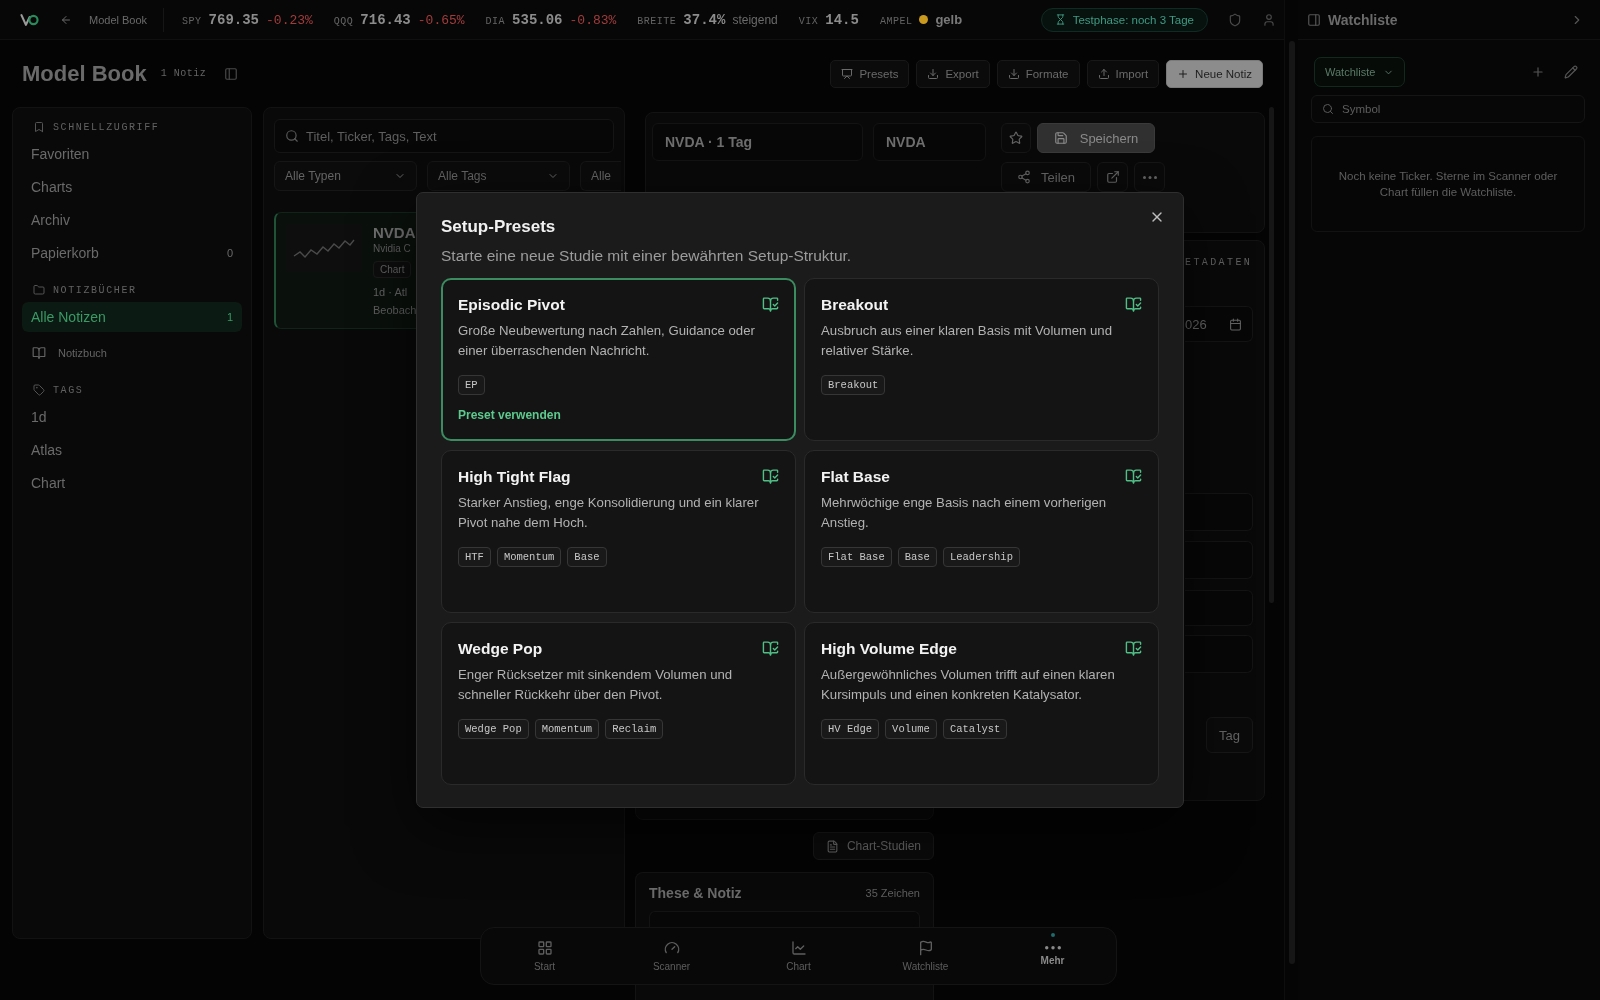  What do you see at coordinates (500, 649) in the screenshot?
I see `preset-title: Wedge Pop` at bounding box center [500, 649].